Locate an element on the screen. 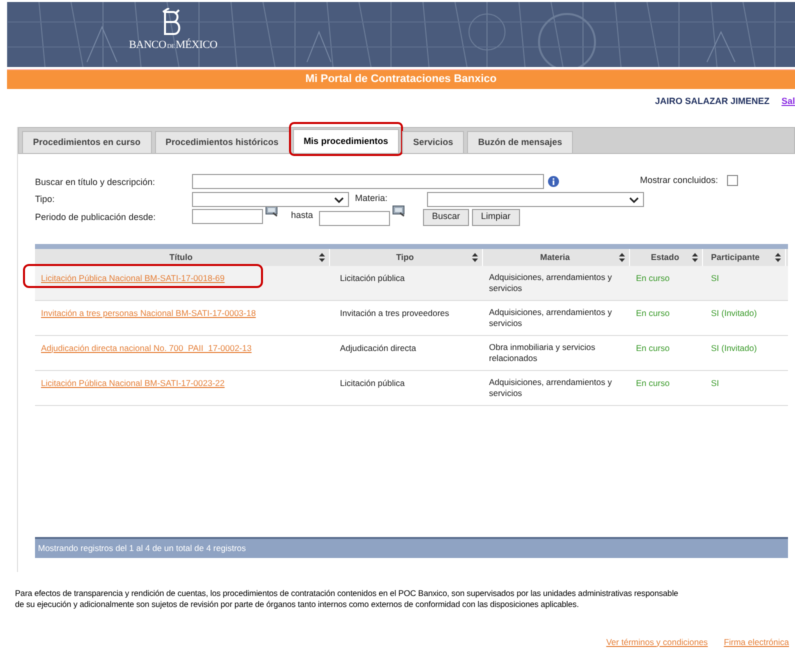 The image size is (795, 660). user-name: JAIRO SALAZAR JIMENEZ is located at coordinates (712, 101).